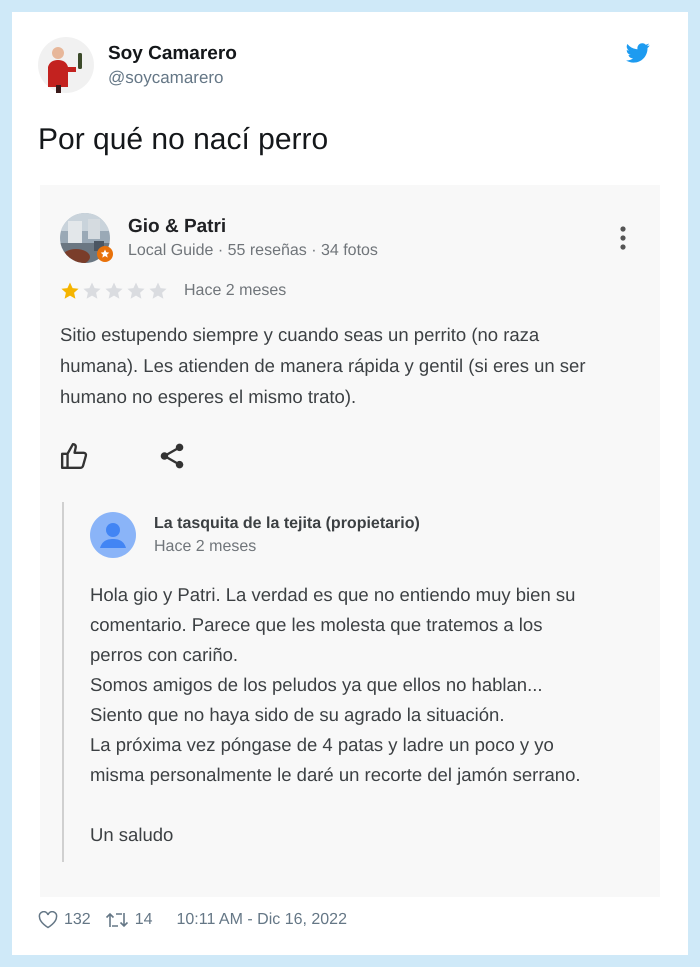 The image size is (700, 967). I want to click on star-badge-icon, so click(105, 254).